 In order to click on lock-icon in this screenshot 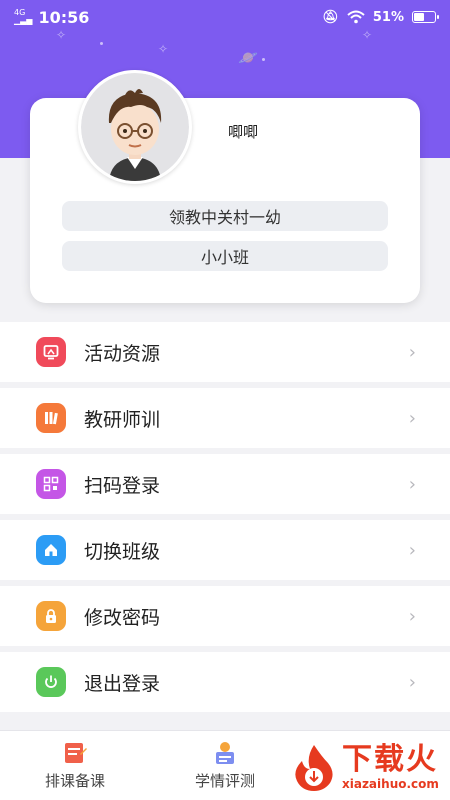, I will do `click(51, 616)`.